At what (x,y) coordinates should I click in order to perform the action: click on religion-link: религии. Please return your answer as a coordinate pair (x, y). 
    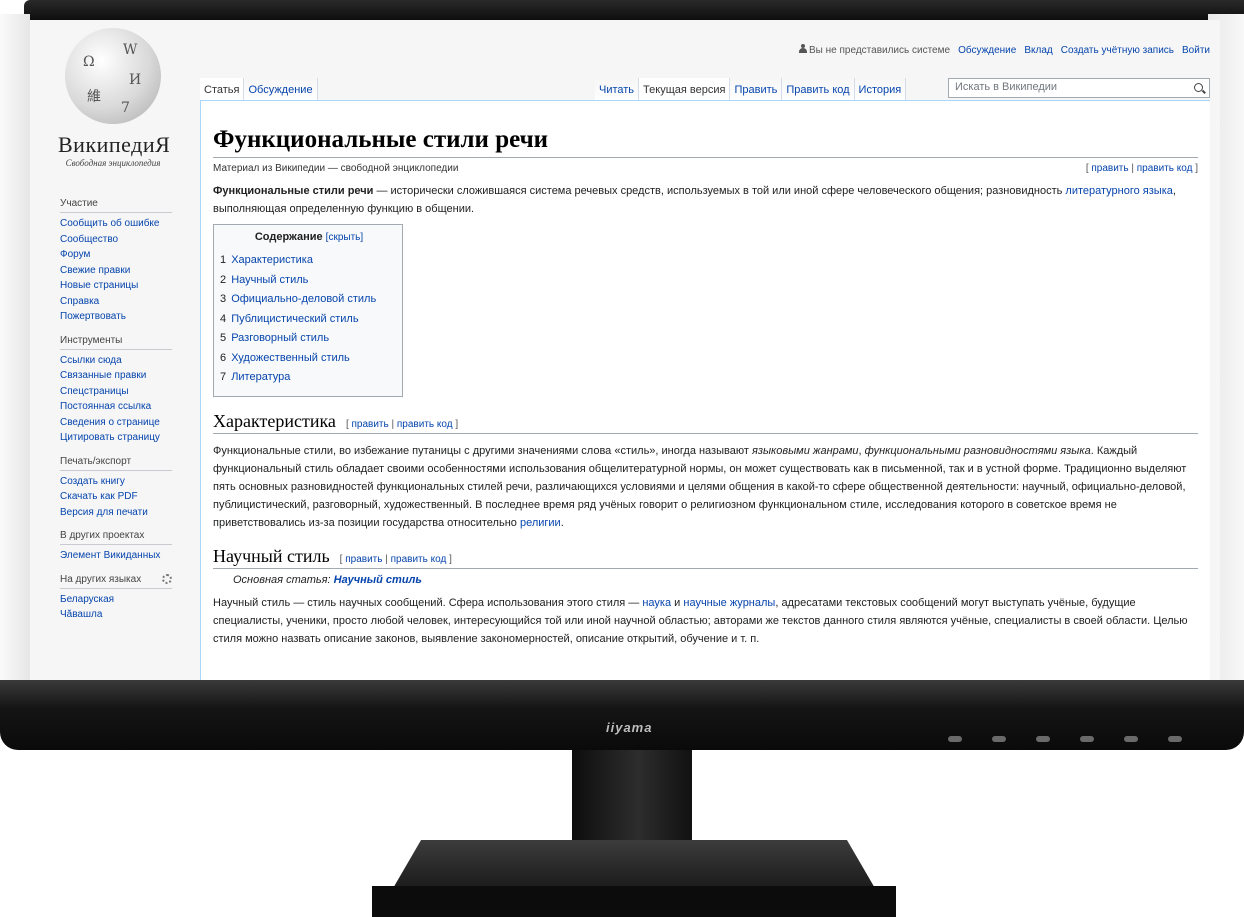
    Looking at the image, I should click on (540, 523).